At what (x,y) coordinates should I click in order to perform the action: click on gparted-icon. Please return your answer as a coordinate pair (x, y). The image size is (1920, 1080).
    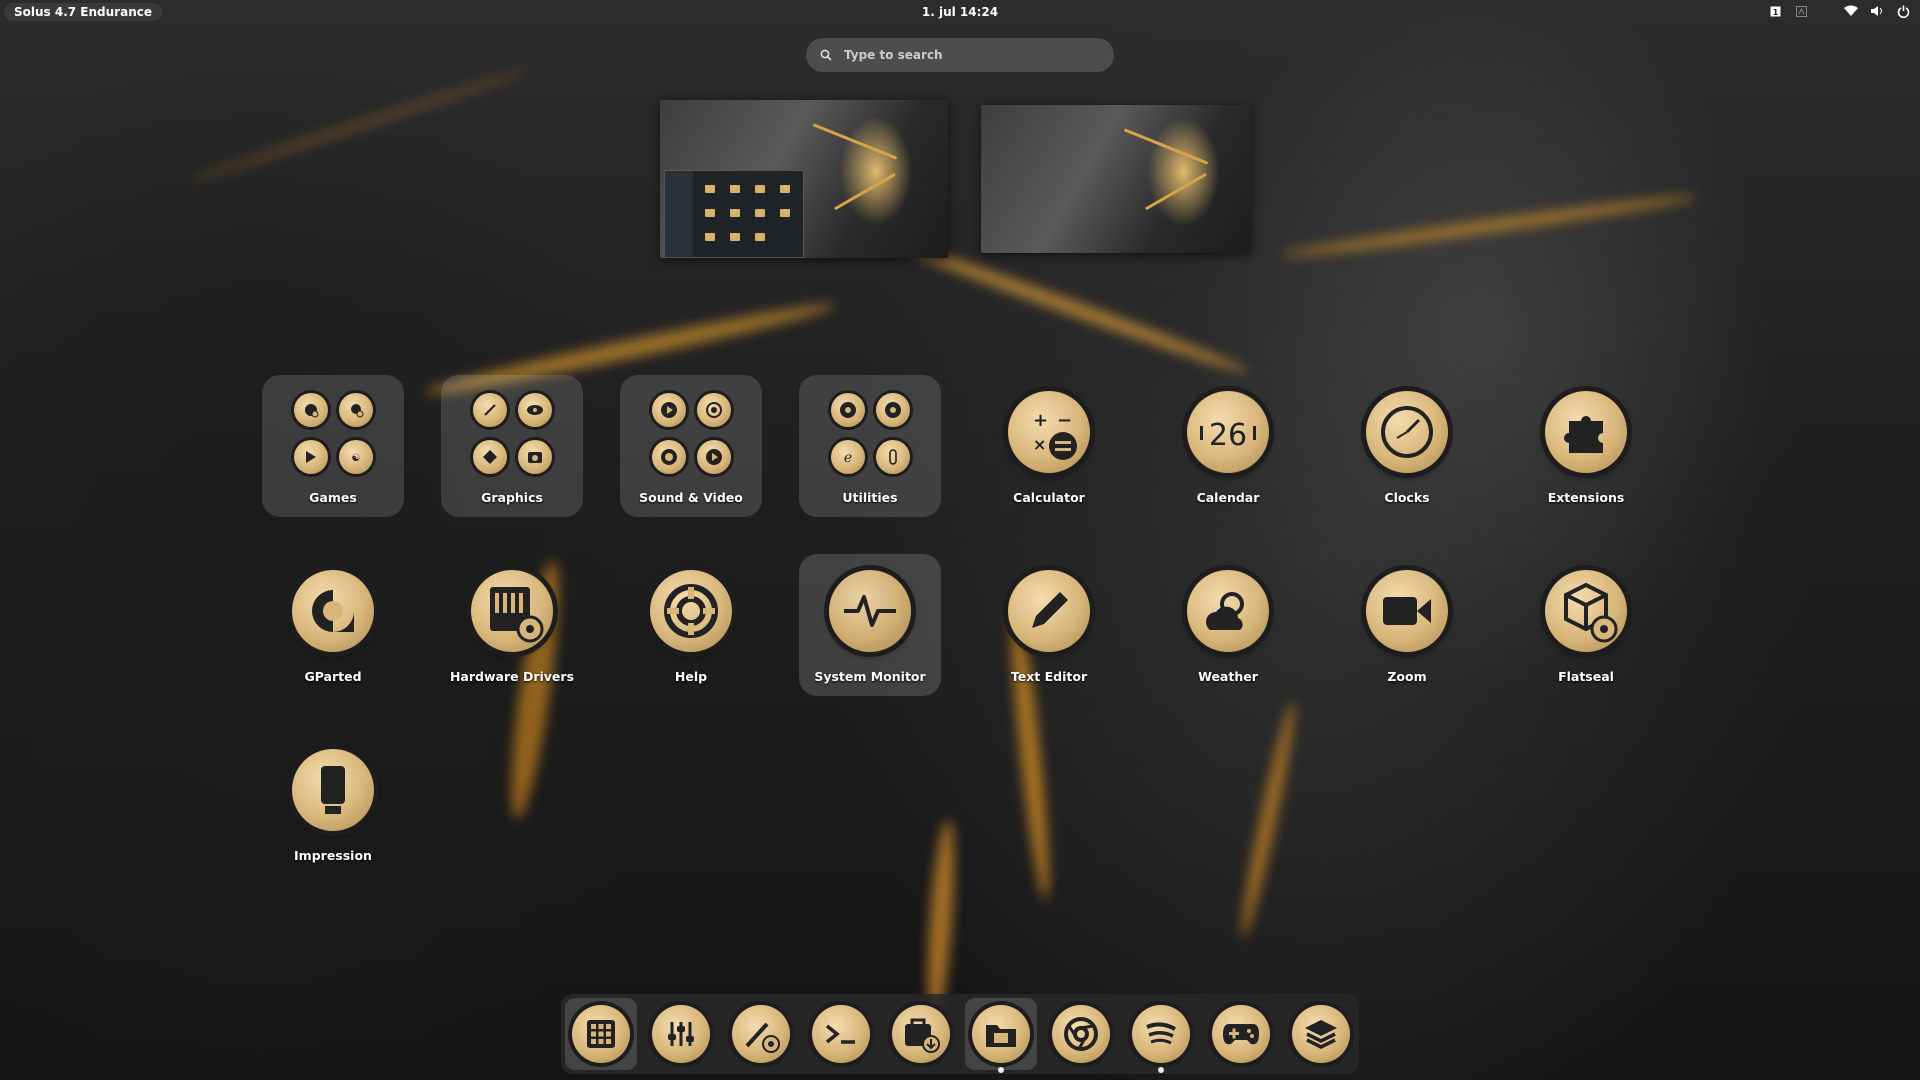
    Looking at the image, I should click on (333, 611).